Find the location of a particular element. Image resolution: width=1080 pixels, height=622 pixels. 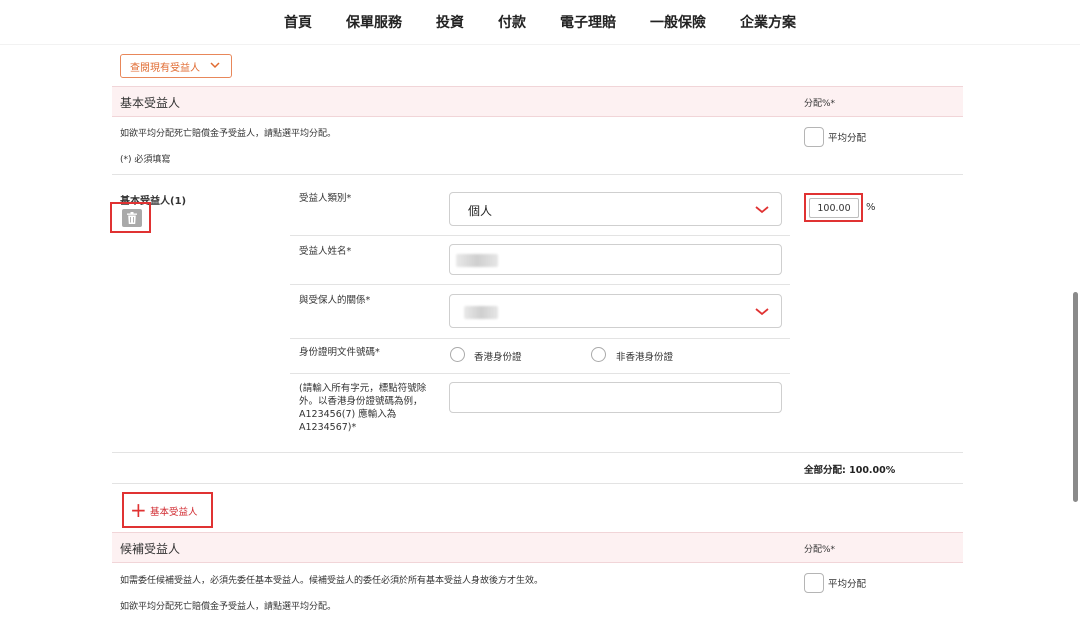

id-type-non-hk-radio is located at coordinates (598, 354).